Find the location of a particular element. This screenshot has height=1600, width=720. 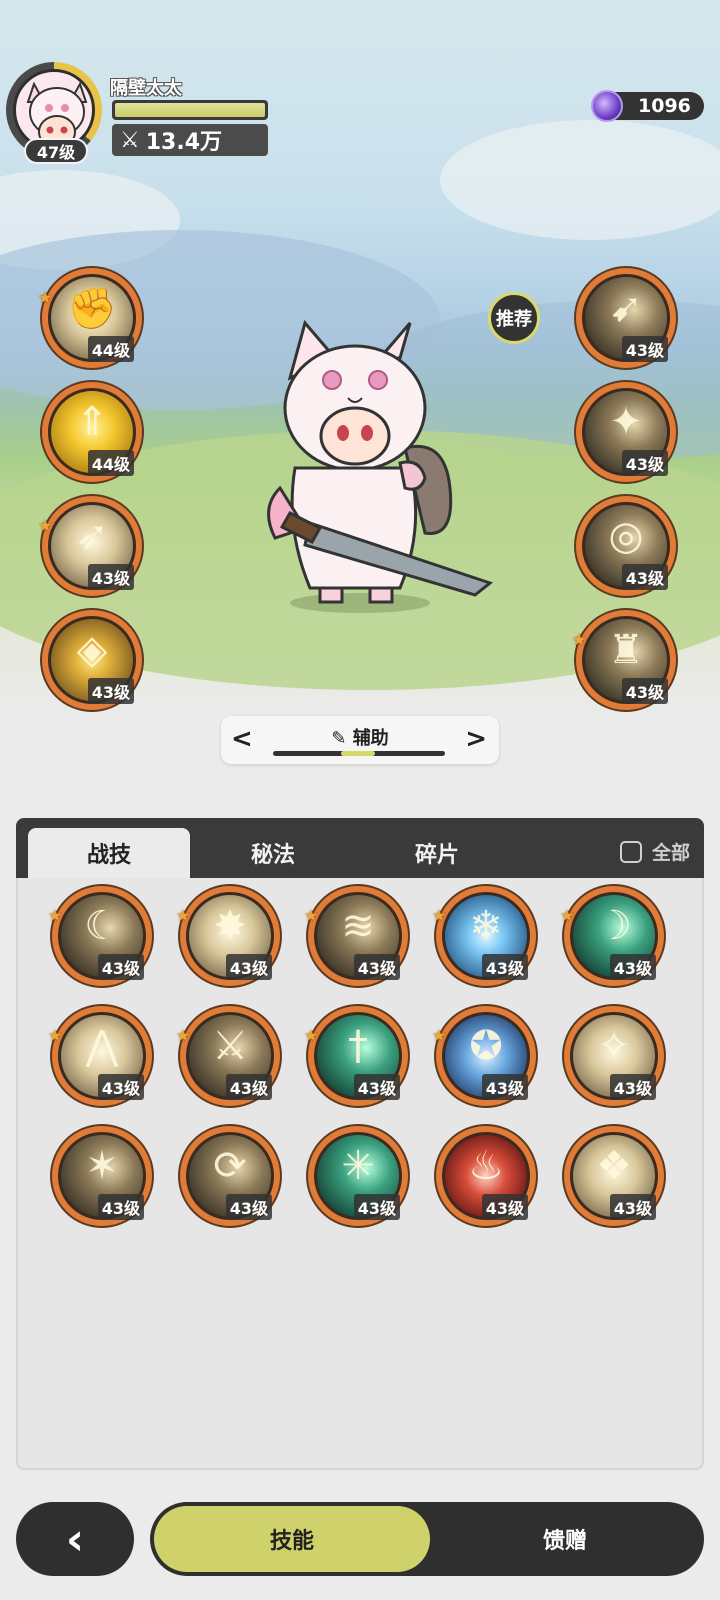

crossed-swords-icon: ⚔ is located at coordinates (130, 140).